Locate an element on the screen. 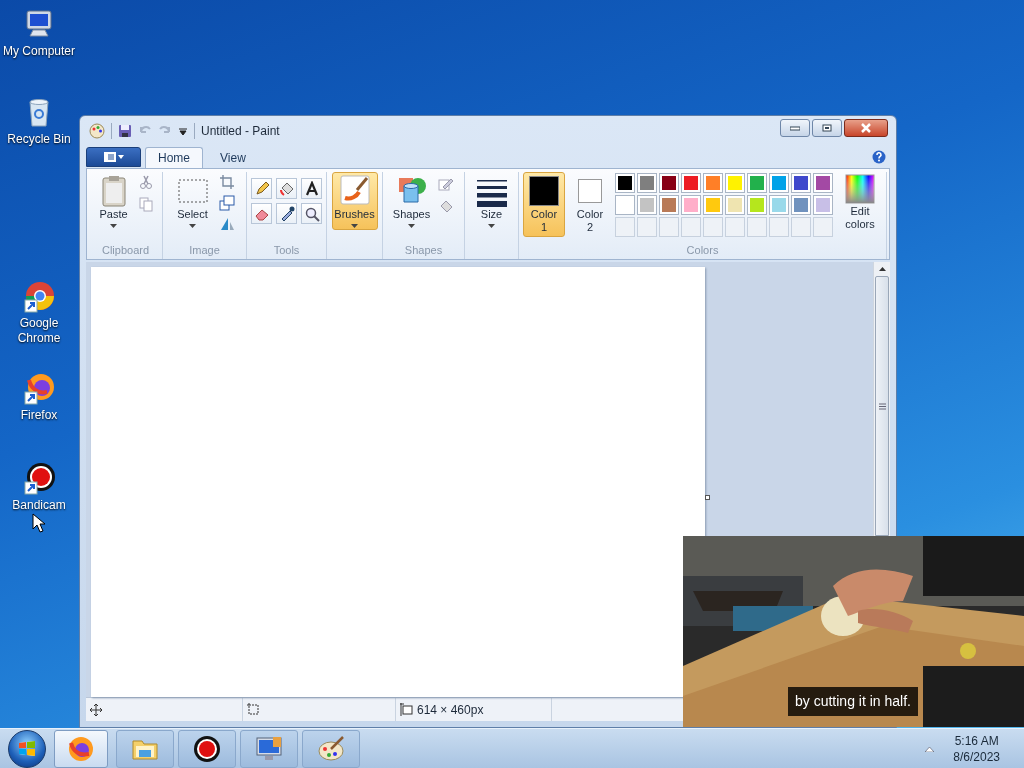  scrollbar-thumb is located at coordinates (882, 406).